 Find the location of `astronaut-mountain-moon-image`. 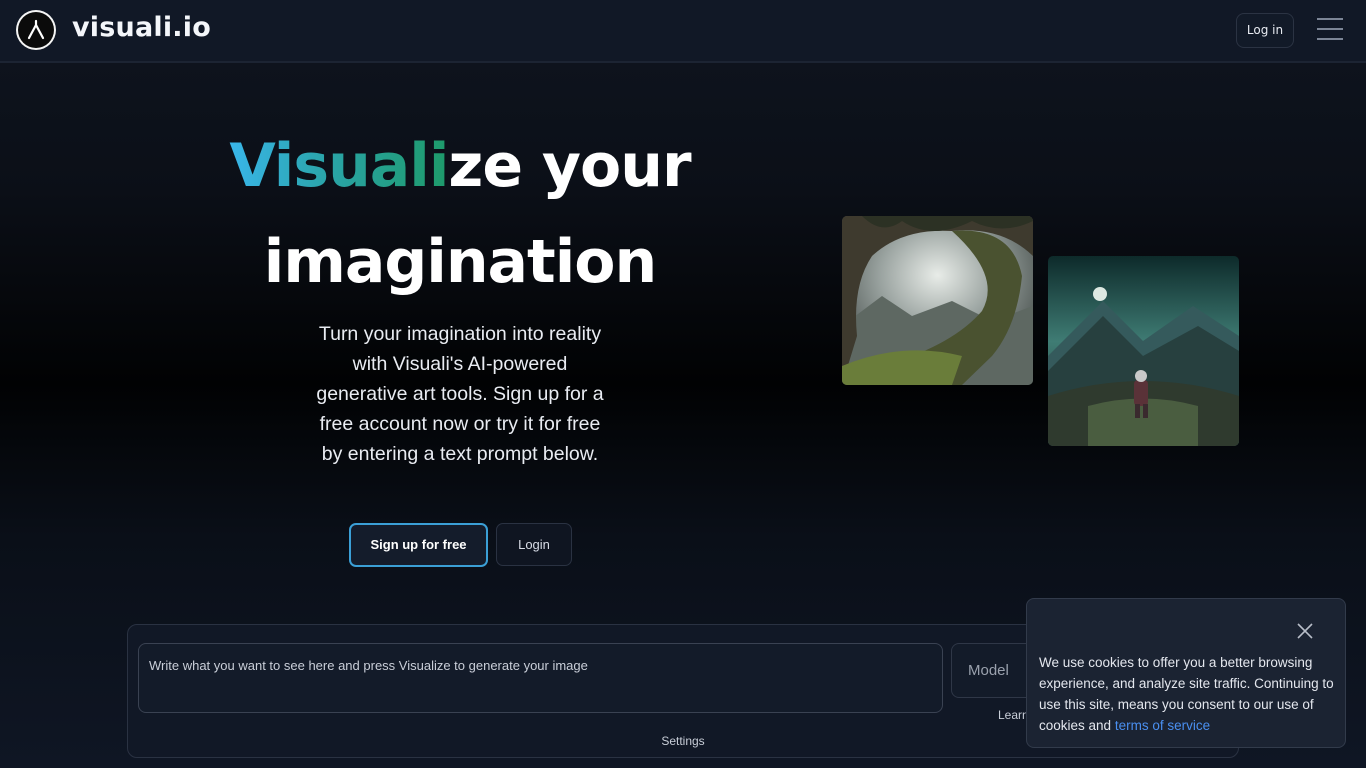

astronaut-mountain-moon-image is located at coordinates (1143, 351).